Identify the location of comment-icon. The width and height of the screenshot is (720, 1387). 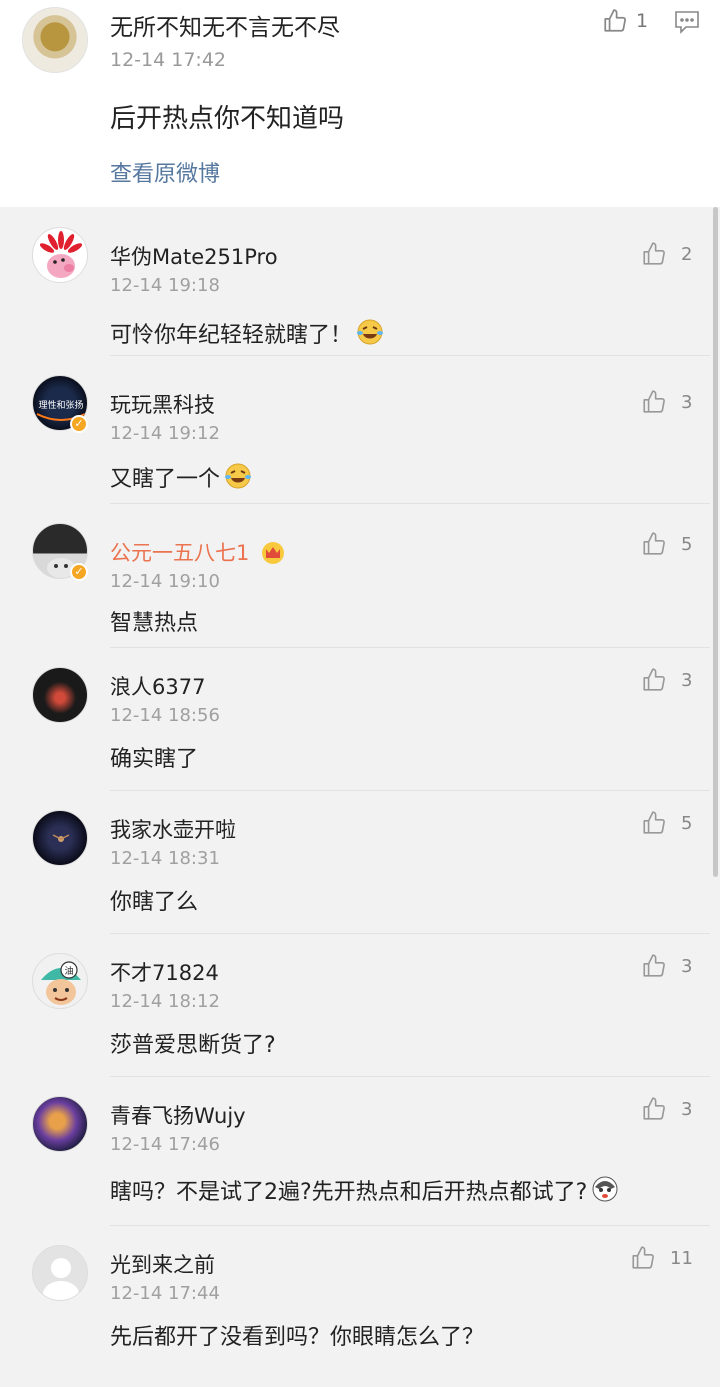
(687, 22).